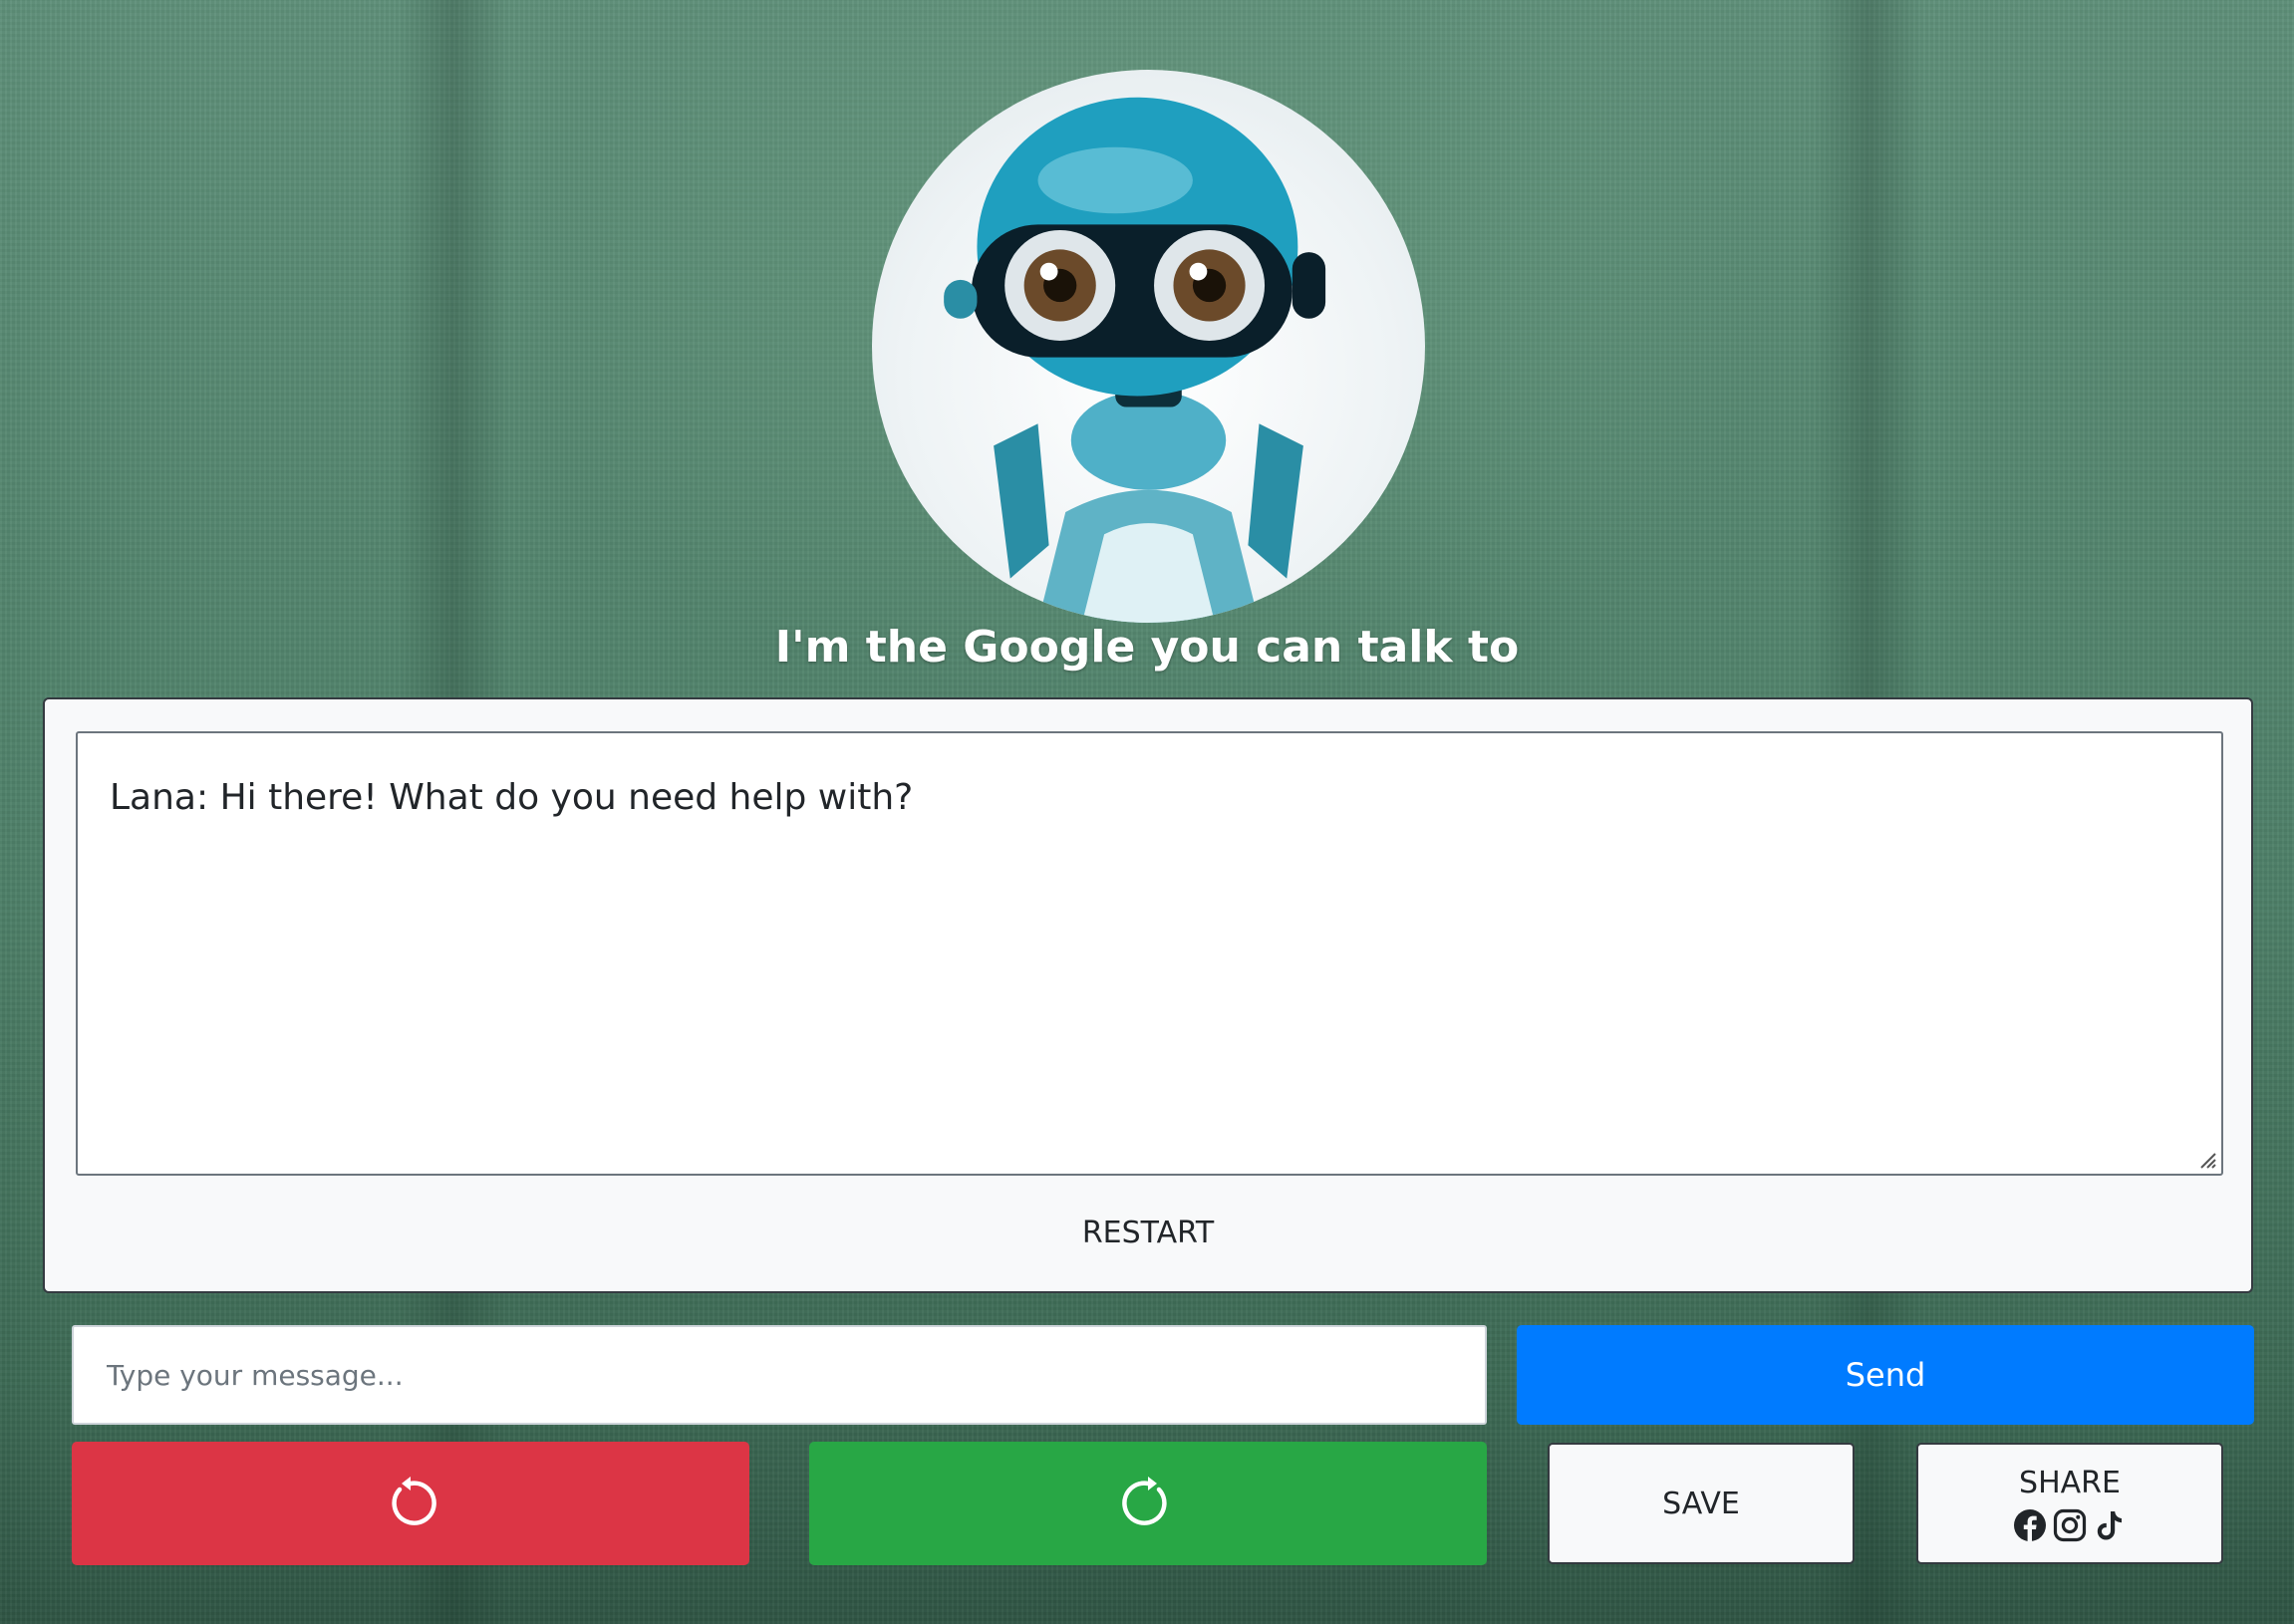 The height and width of the screenshot is (1624, 2294). I want to click on send-button: Send, so click(1885, 1375).